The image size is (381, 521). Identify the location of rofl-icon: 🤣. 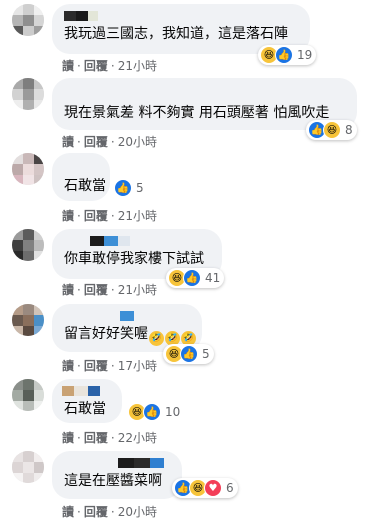
(156, 338).